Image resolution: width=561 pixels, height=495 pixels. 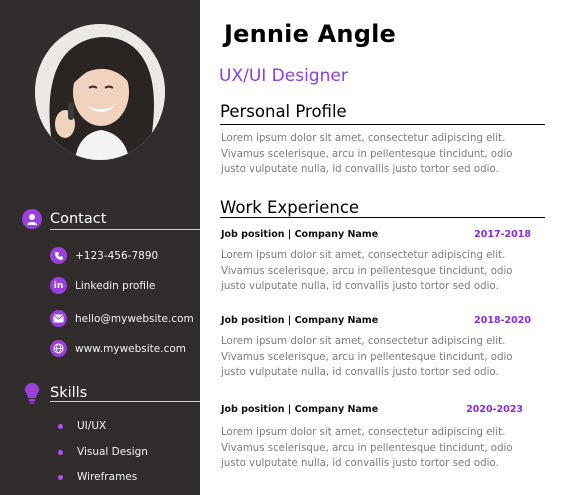 What do you see at coordinates (290, 207) in the screenshot?
I see `work-experience-heading: Work Experience` at bounding box center [290, 207].